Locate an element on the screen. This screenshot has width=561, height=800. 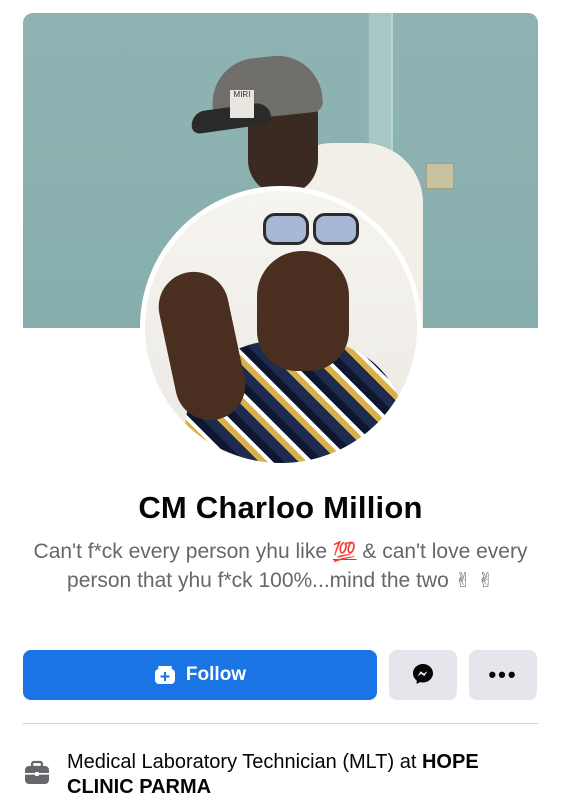
victory-hand-icon-2: ✌ is located at coordinates (485, 581).